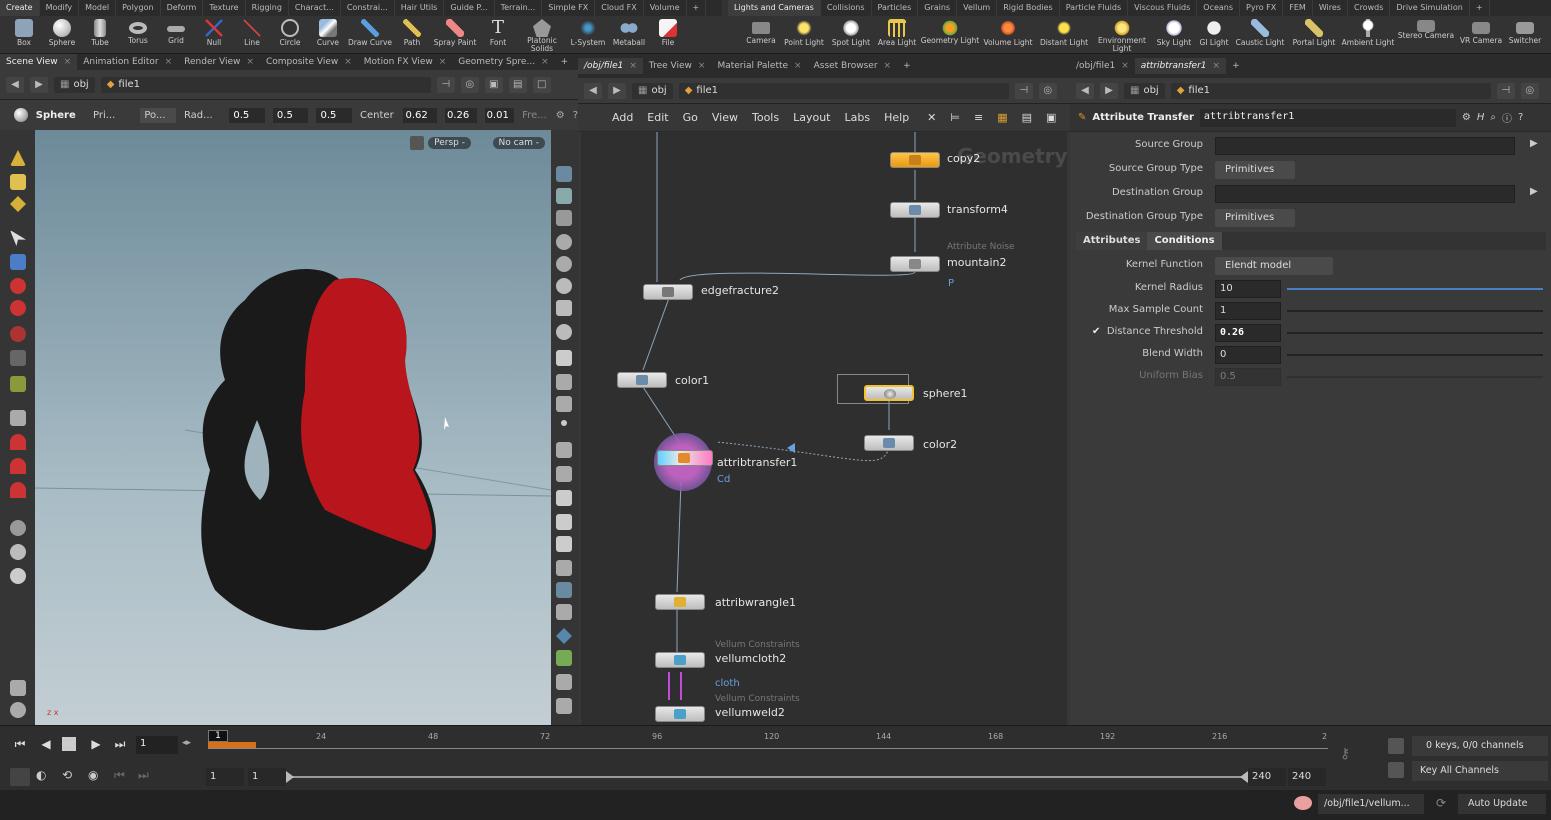 The image size is (1551, 820). Describe the element at coordinates (1255, 170) in the screenshot. I see `source-group-type-dropdown: Primitives` at that location.